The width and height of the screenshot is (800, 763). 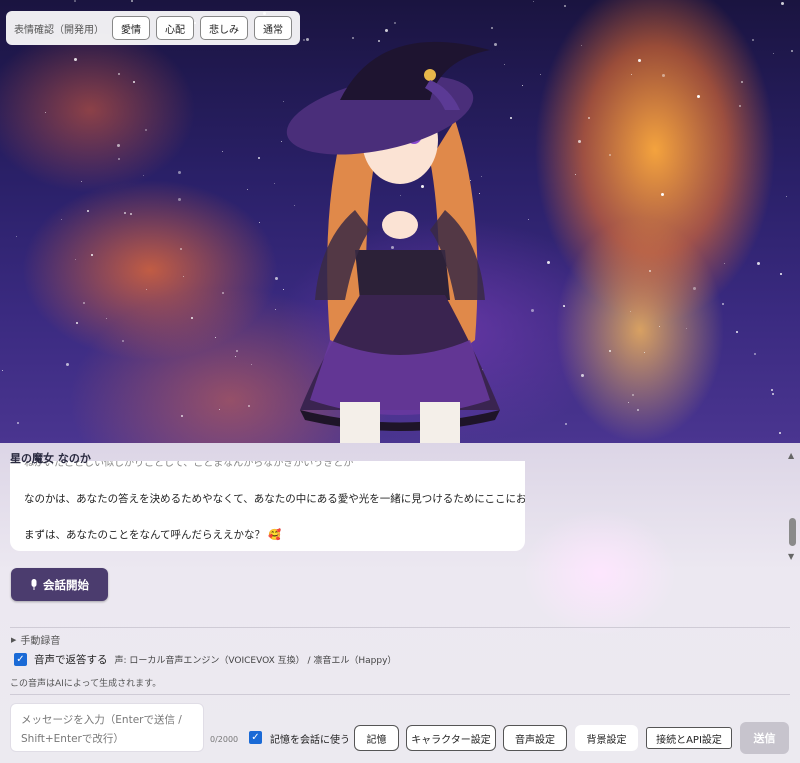 I want to click on character-counter: 0/2000, so click(x=224, y=739).